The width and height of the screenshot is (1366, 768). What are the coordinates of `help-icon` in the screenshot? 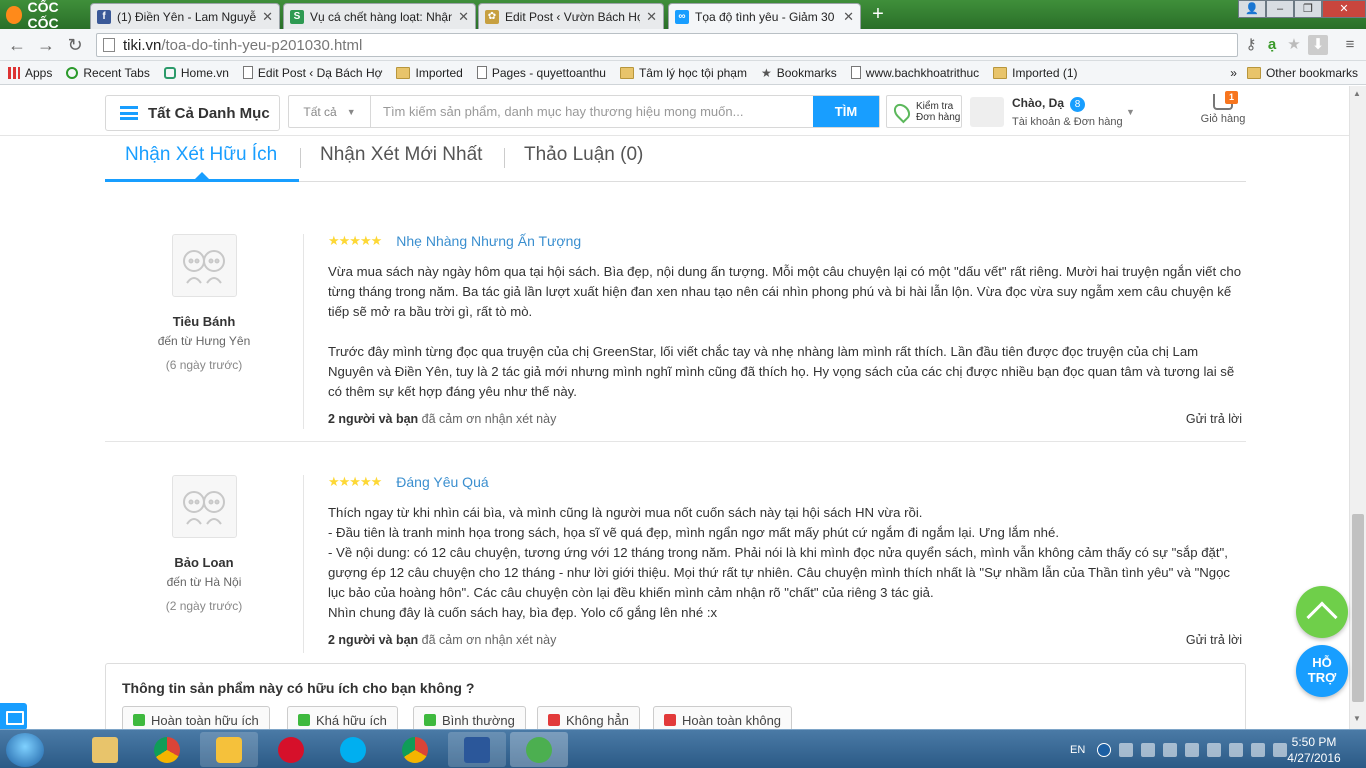 It's located at (1104, 749).